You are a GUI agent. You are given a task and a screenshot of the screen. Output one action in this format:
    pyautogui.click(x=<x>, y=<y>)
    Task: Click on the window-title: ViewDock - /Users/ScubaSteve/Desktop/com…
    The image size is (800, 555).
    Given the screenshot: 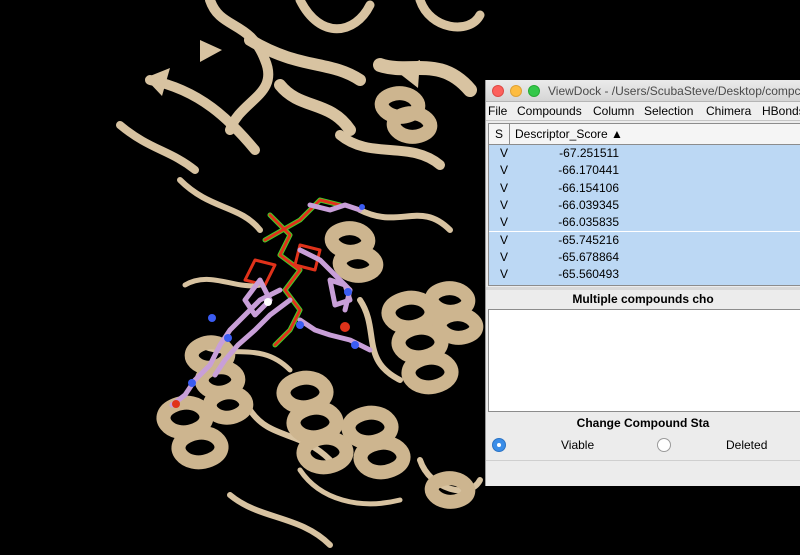 What is the action you would take?
    pyautogui.click(x=674, y=91)
    